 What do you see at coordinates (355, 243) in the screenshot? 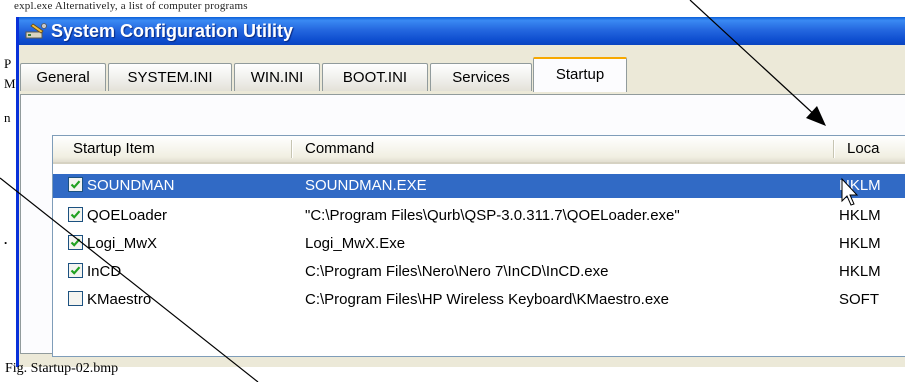
I see `startup-item-command: Logi_MwX.Exe` at bounding box center [355, 243].